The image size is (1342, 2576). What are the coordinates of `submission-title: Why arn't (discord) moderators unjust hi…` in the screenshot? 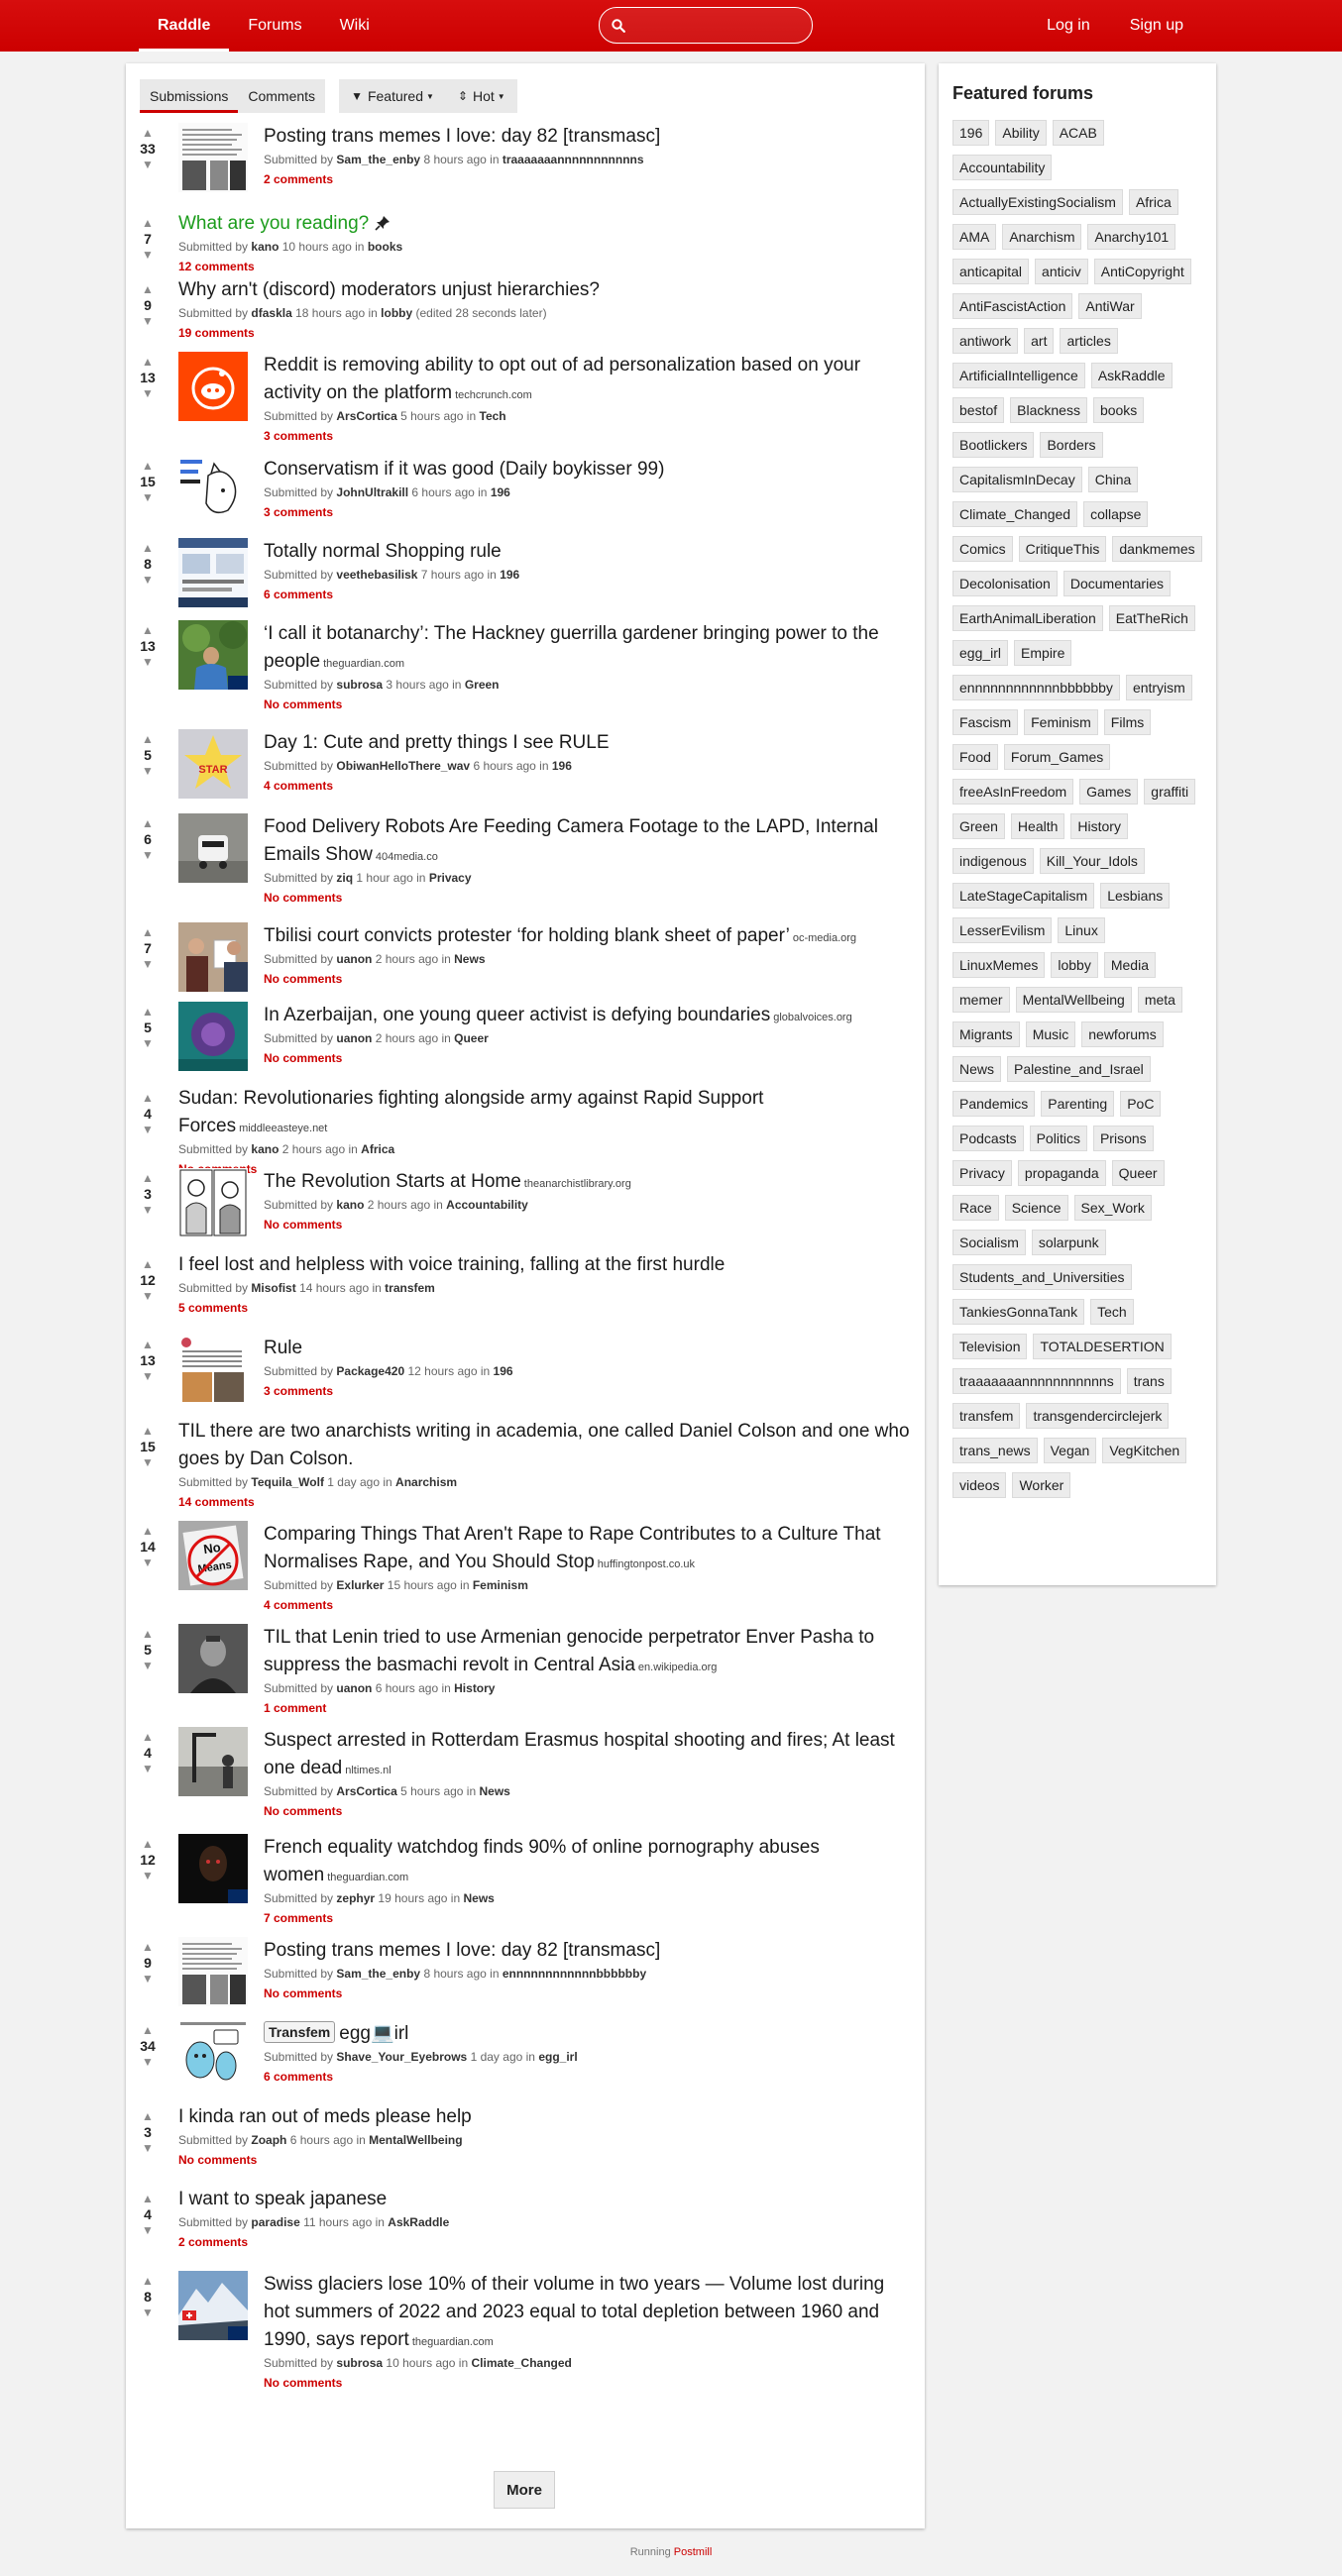 It's located at (389, 289).